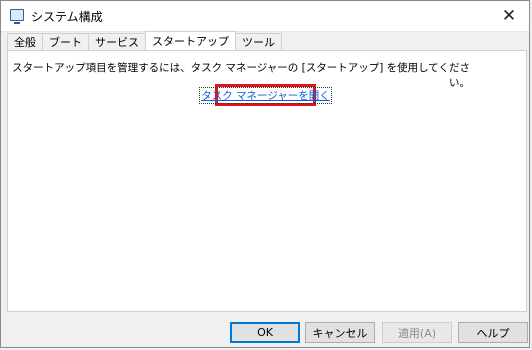 Image resolution: width=532 pixels, height=350 pixels. Describe the element at coordinates (258, 41) in the screenshot. I see `tab-tools: ツール` at that location.